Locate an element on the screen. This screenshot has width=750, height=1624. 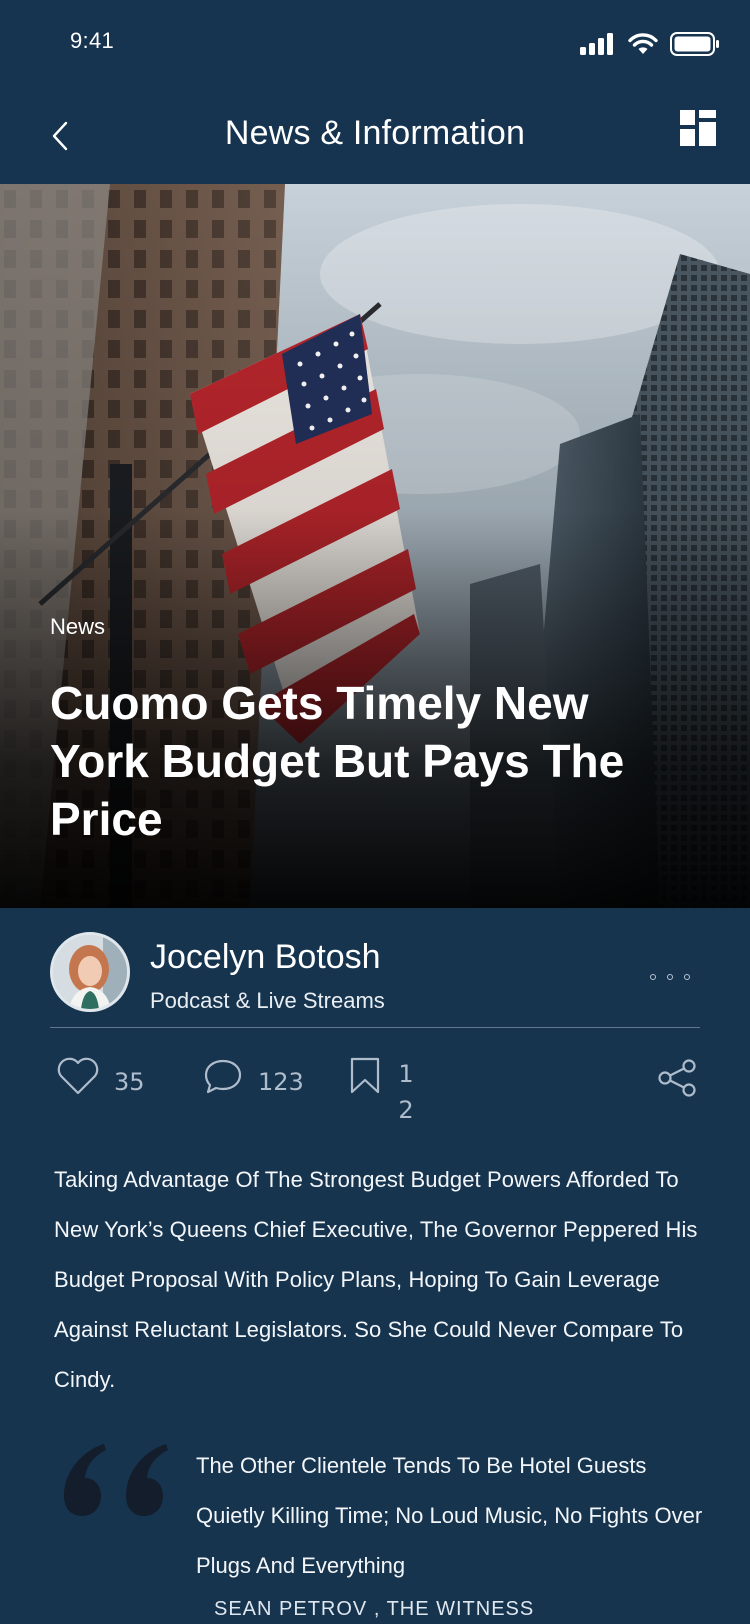
comment-icon is located at coordinates (223, 1076).